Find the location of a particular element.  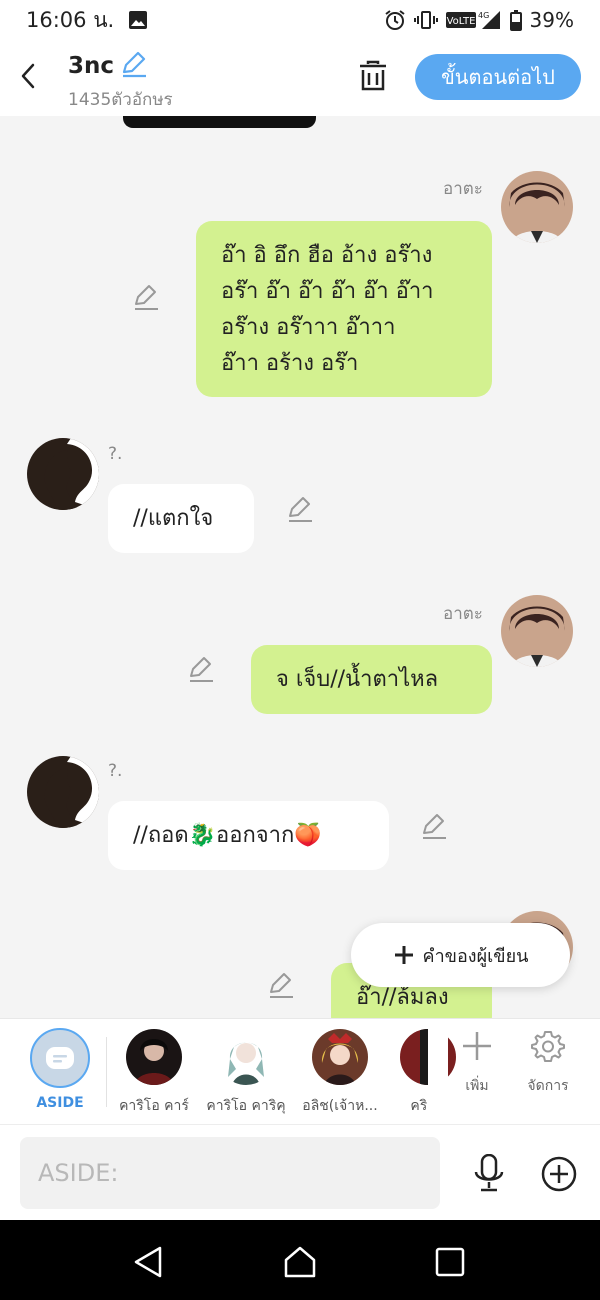

aside-character-button is located at coordinates (60, 1058).